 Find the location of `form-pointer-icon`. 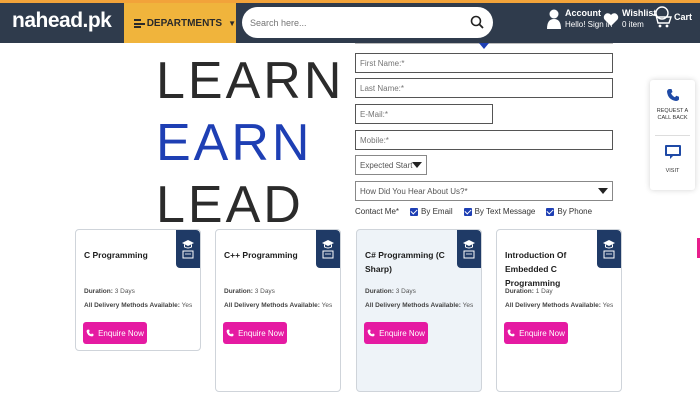

form-pointer-icon is located at coordinates (484, 46).